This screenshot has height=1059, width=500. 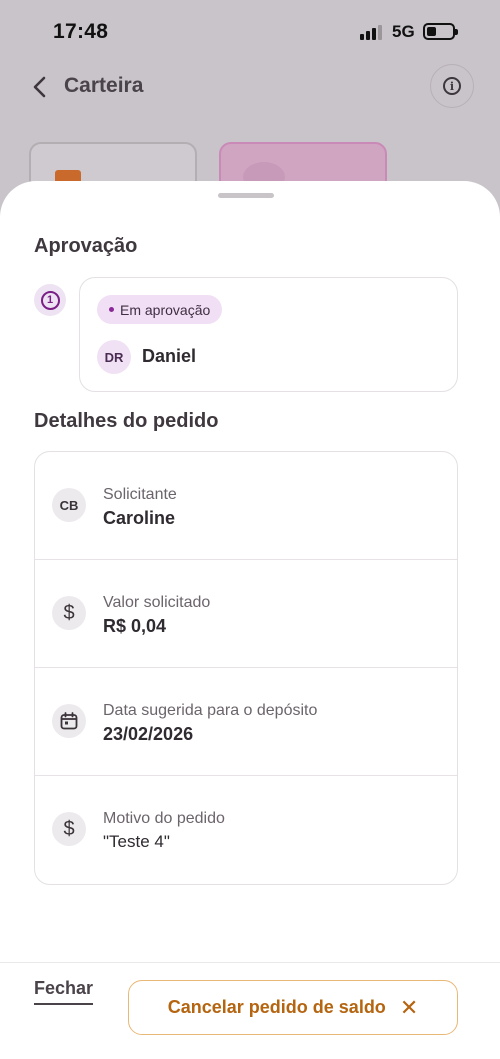 I want to click on chevron-left-icon, so click(x=41, y=87).